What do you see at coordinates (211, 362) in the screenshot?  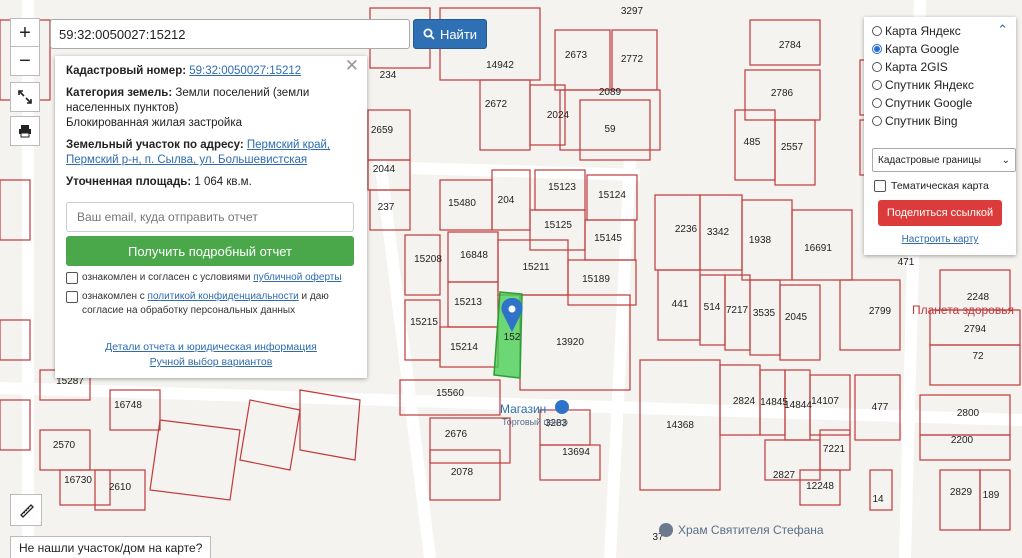 I see `manual-selection-link: Ручной выбор вариантов` at bounding box center [211, 362].